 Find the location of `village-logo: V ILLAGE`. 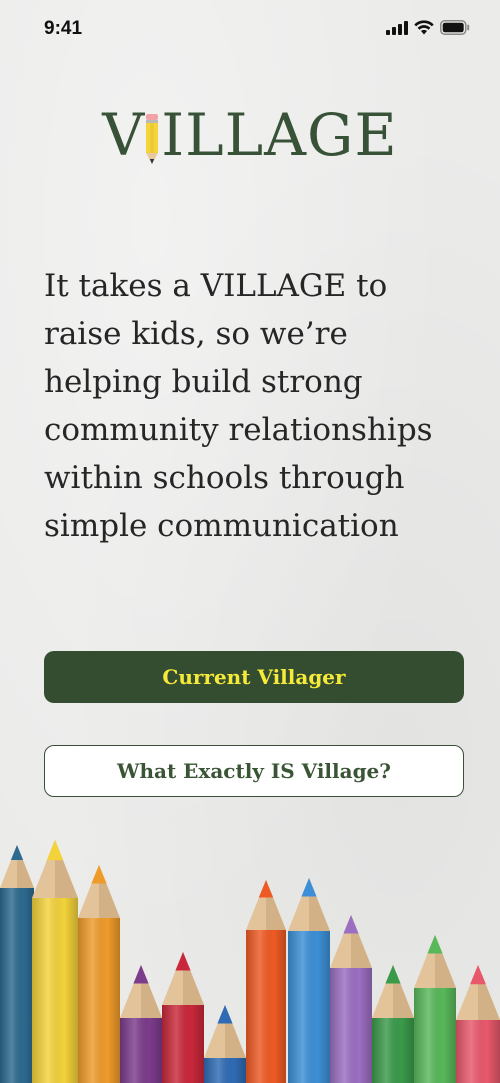

village-logo: V ILLAGE is located at coordinates (250, 135).